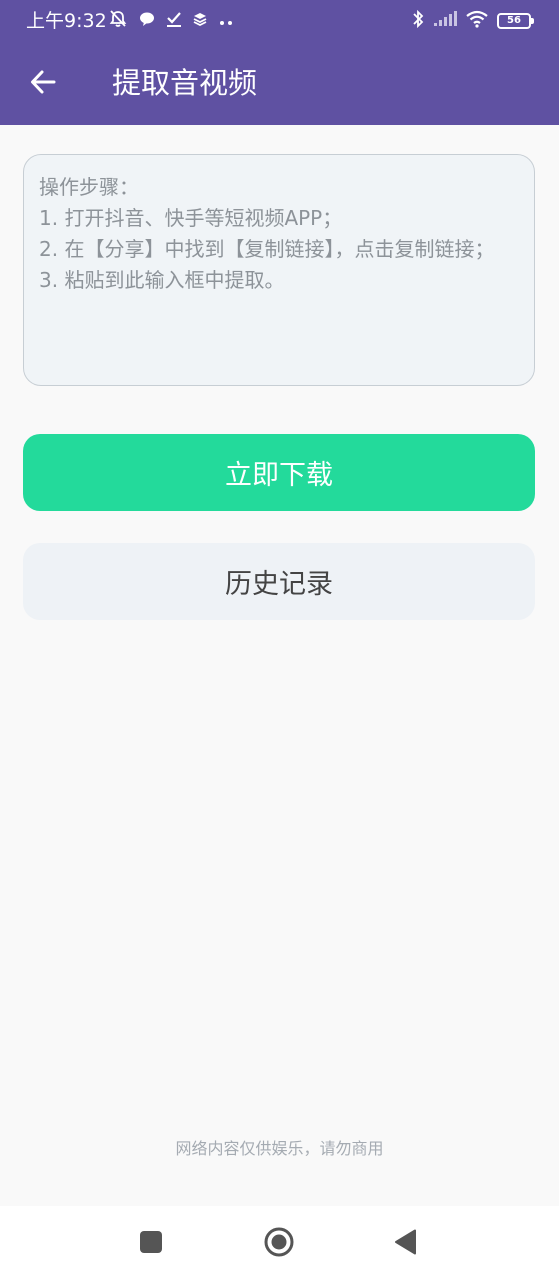 This screenshot has width=559, height=1280. I want to click on more-dots-icon, so click(226, 21).